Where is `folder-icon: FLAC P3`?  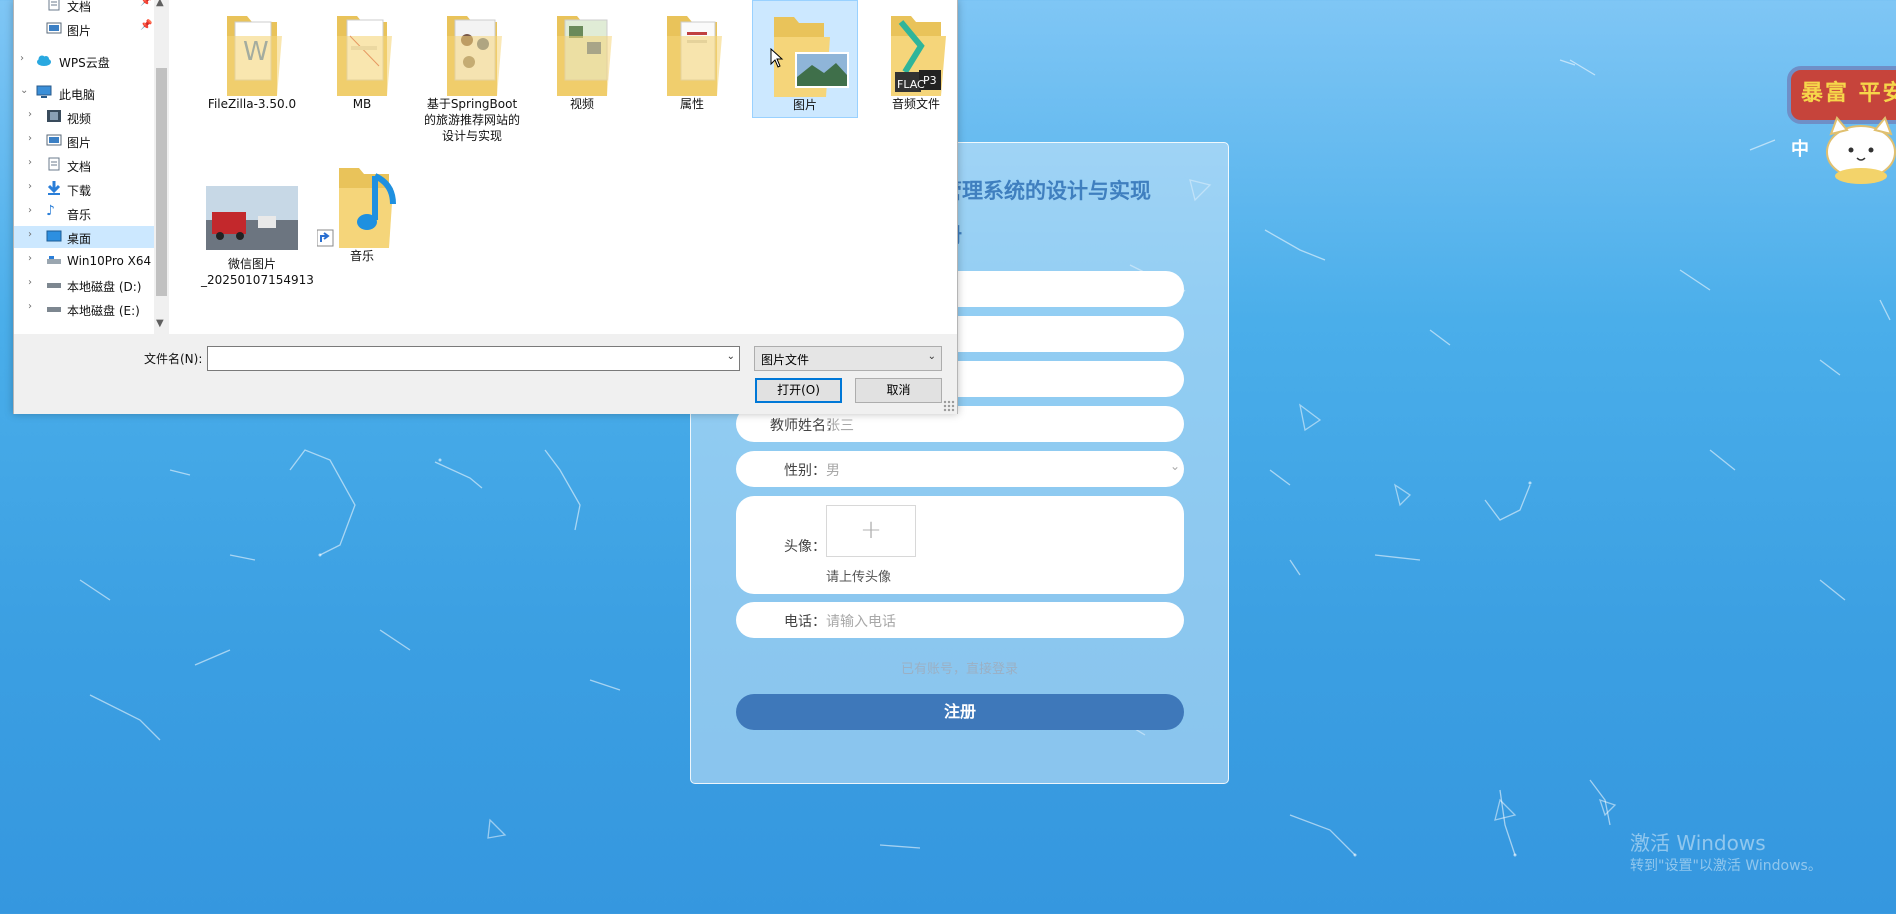
folder-icon: FLAC P3 is located at coordinates (916, 51).